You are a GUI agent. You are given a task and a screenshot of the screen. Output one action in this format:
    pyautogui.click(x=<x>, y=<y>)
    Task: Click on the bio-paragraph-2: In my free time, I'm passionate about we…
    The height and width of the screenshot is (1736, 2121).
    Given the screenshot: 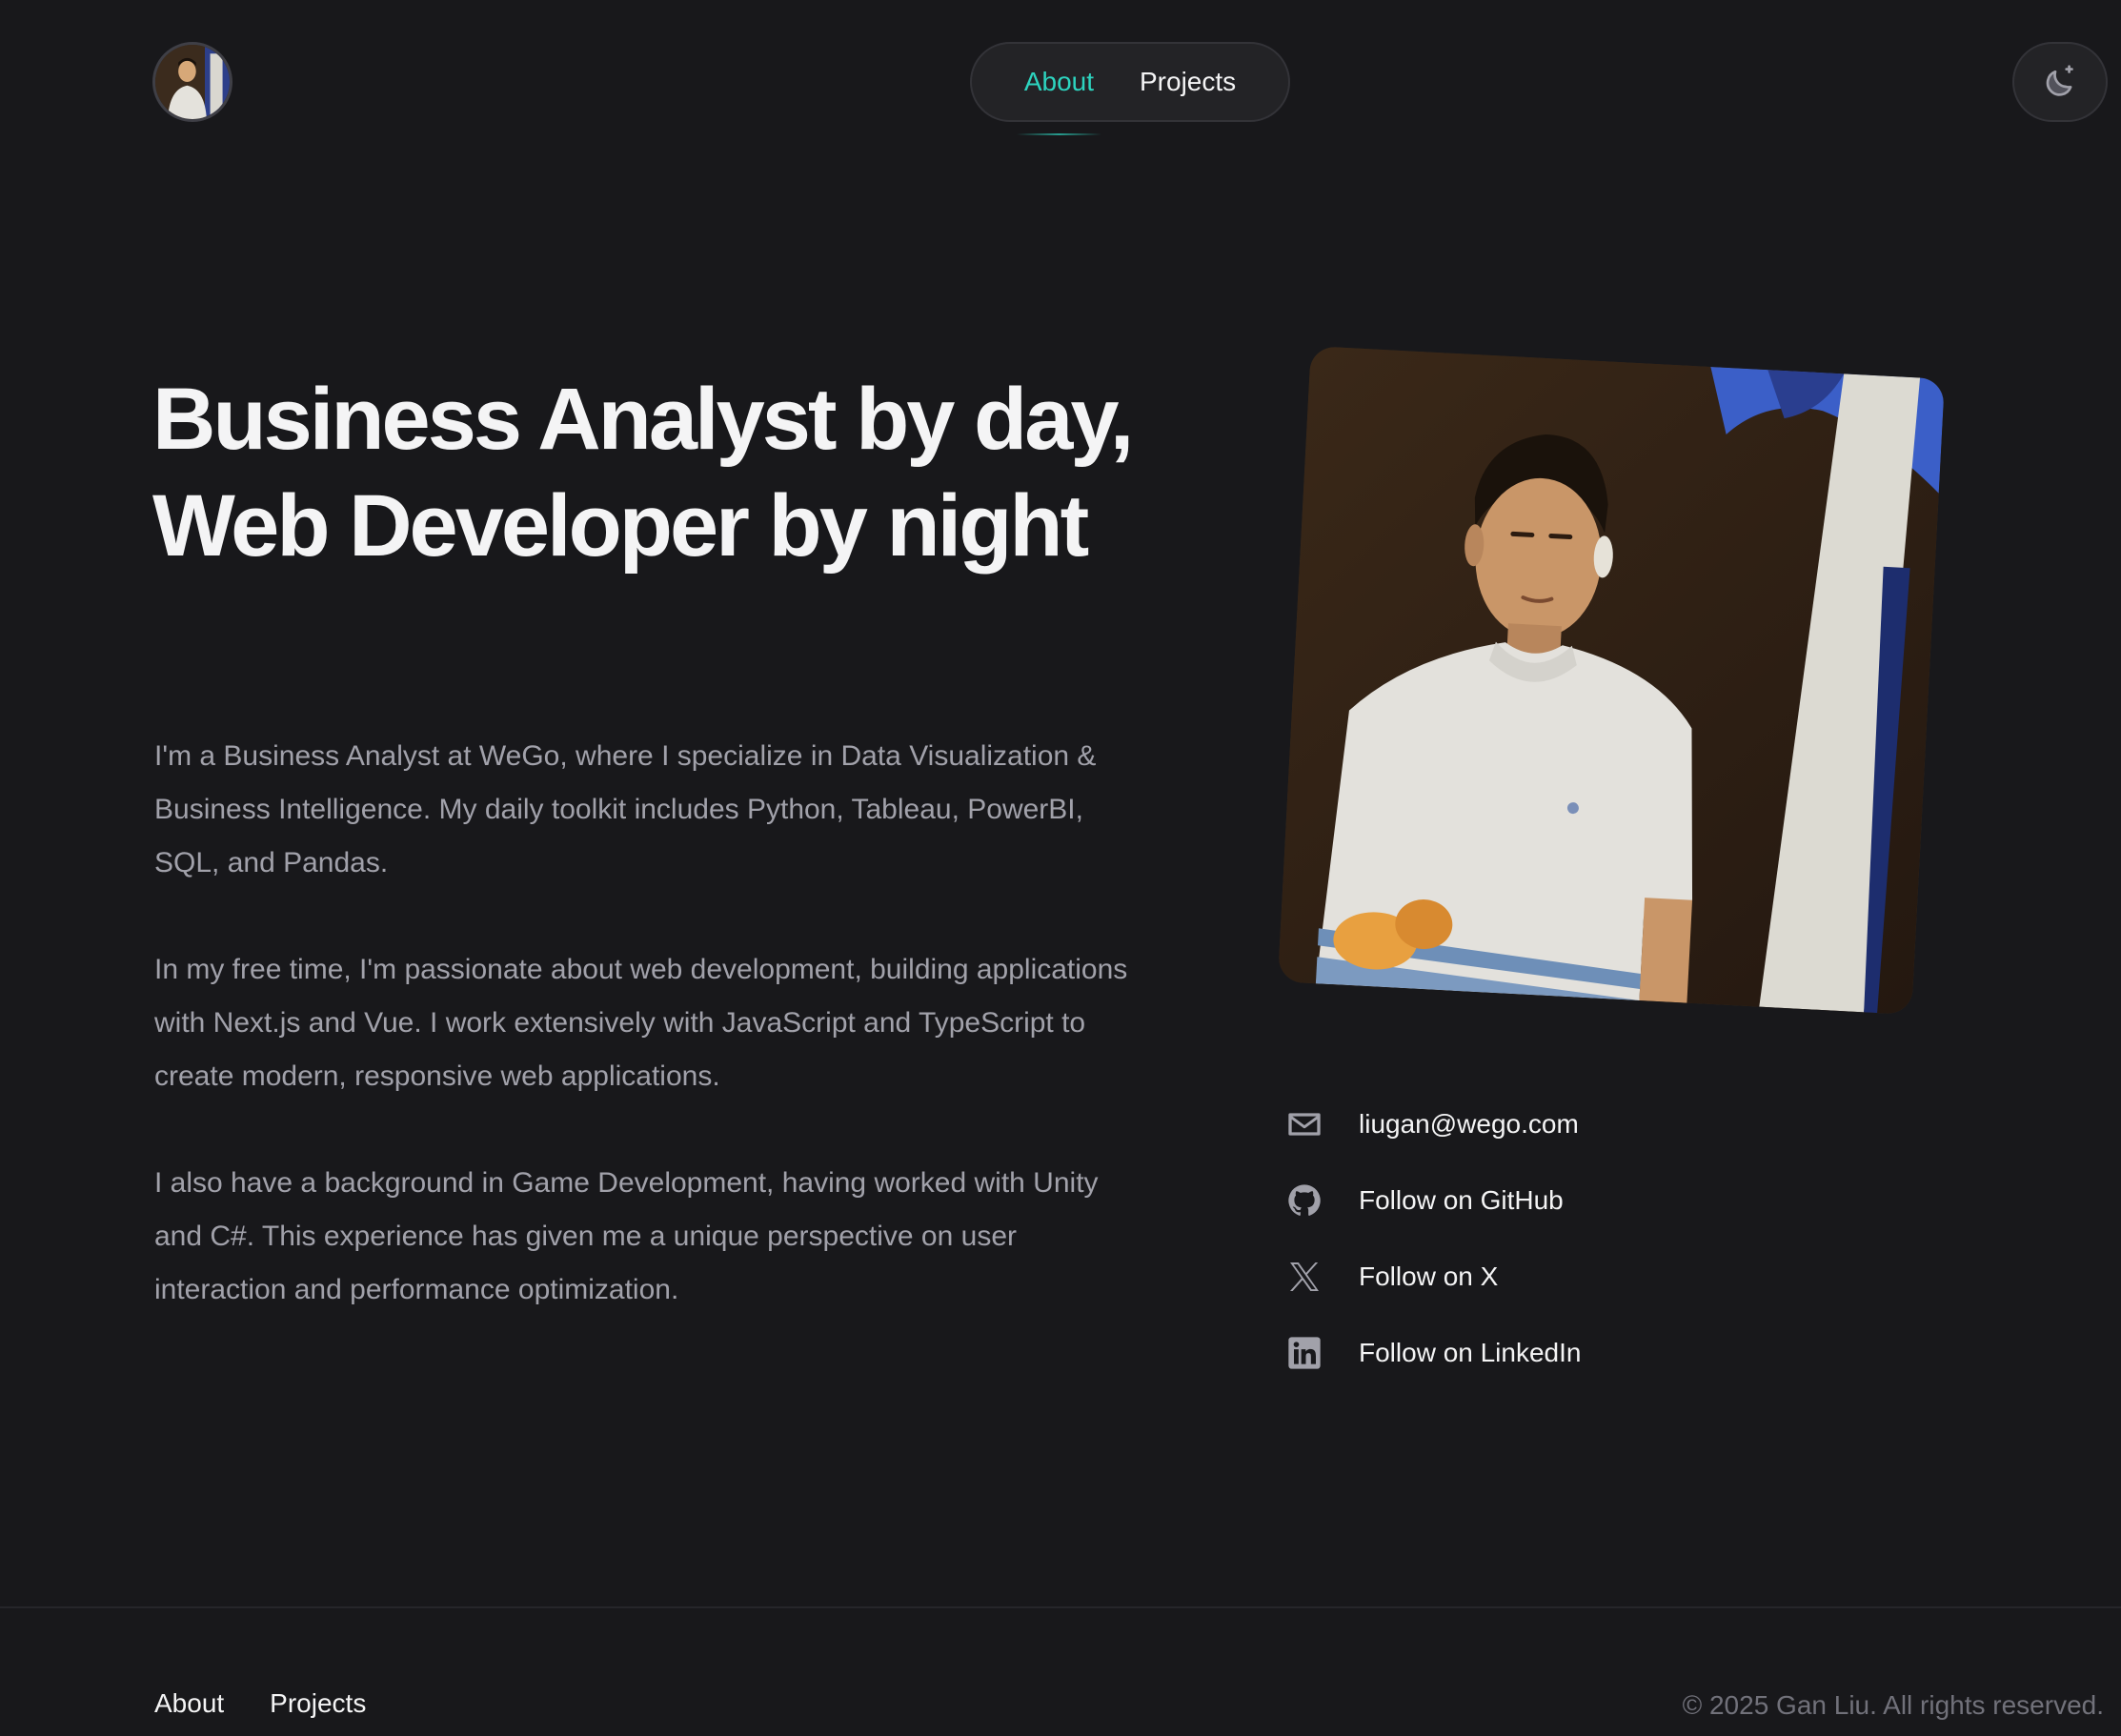 What is the action you would take?
    pyautogui.click(x=641, y=1023)
    